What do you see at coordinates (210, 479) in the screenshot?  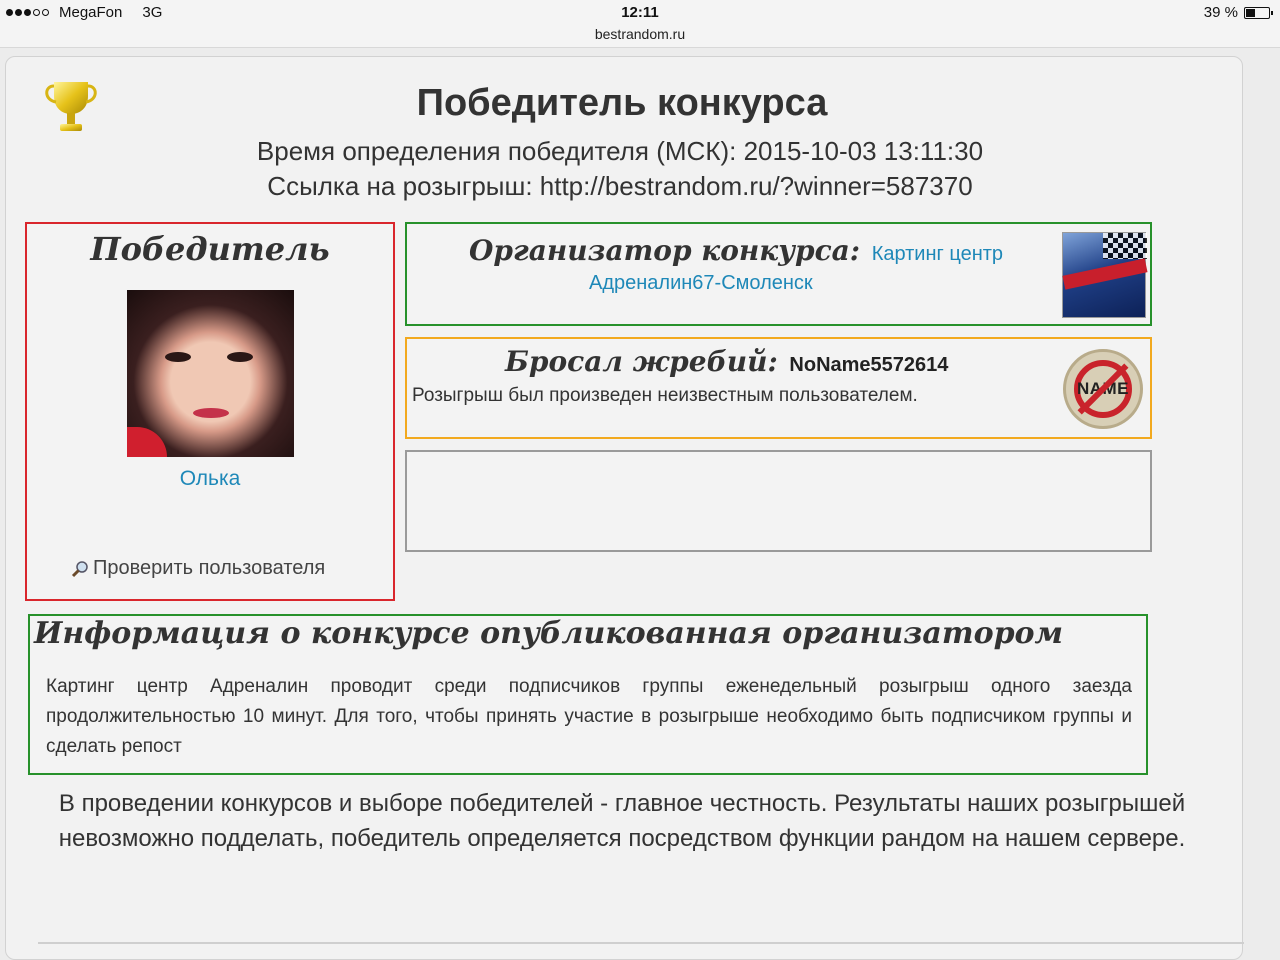 I see `winner-name-link: Олька` at bounding box center [210, 479].